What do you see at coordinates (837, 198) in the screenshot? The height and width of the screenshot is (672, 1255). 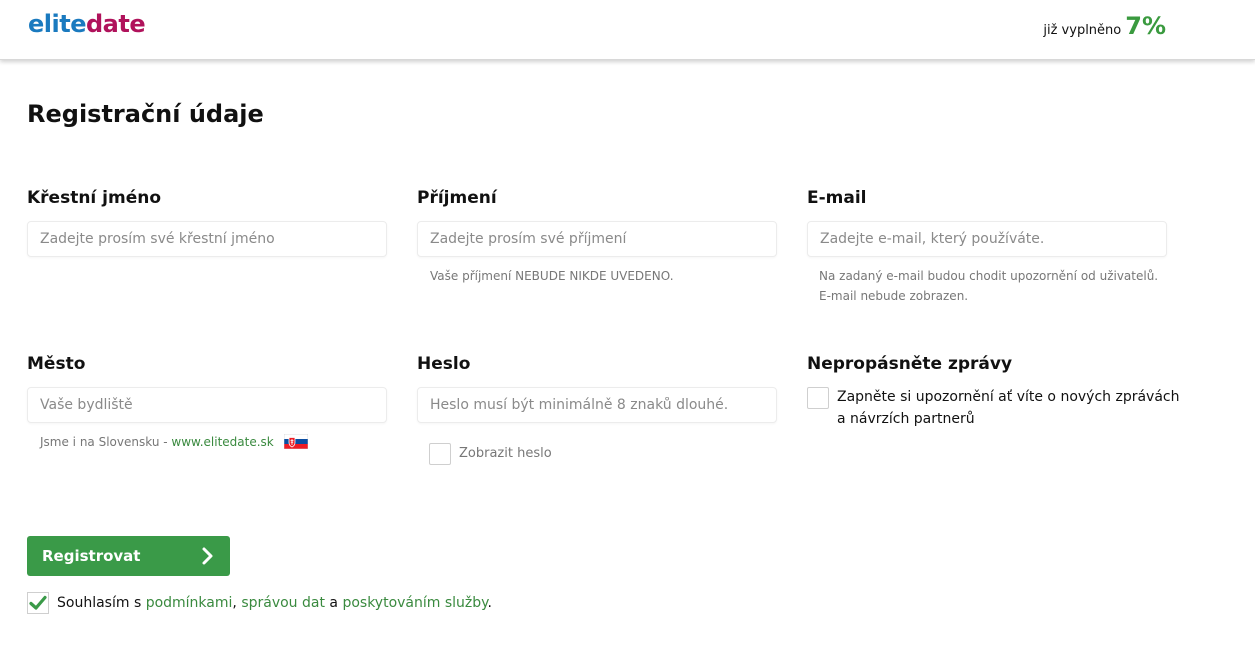 I see `email-label: E-mail` at bounding box center [837, 198].